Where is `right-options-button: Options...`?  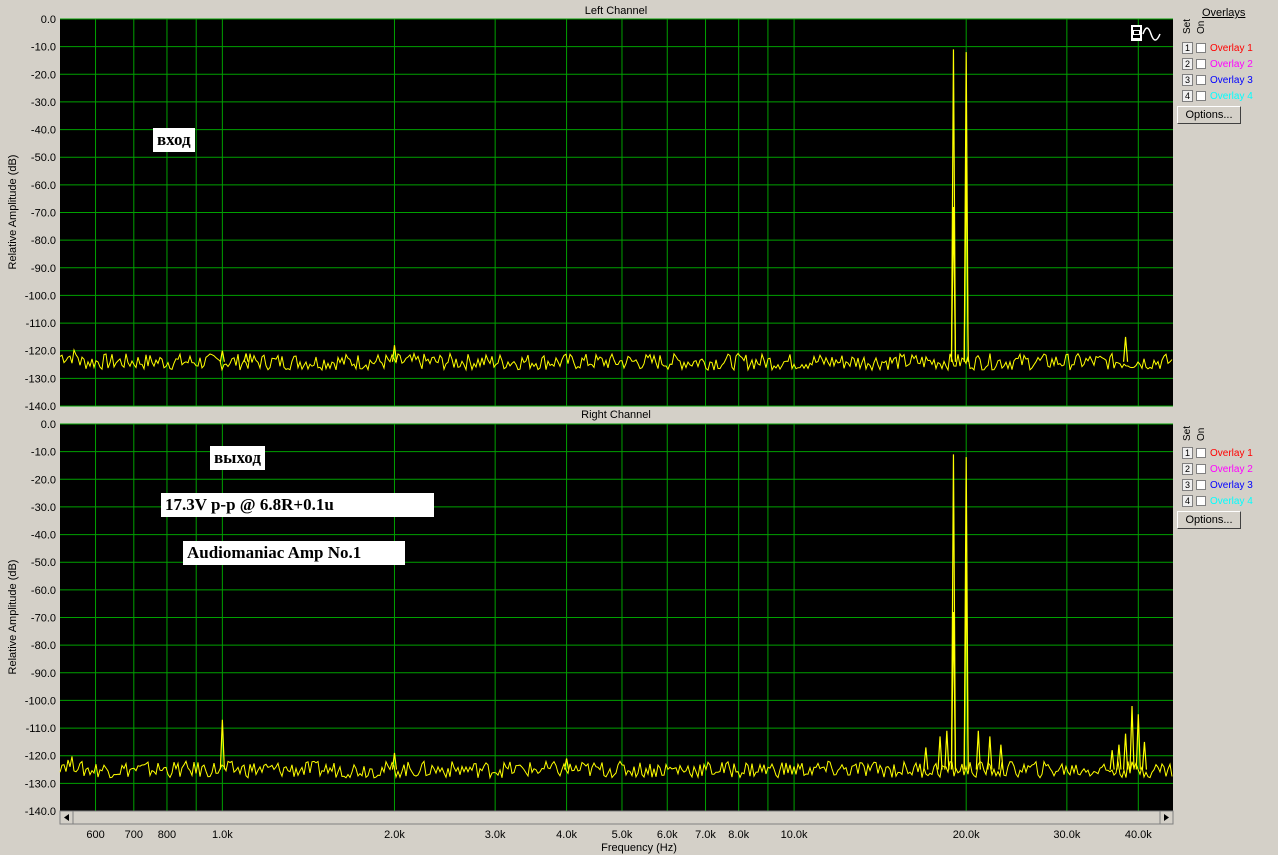
right-options-button: Options... is located at coordinates (1209, 520).